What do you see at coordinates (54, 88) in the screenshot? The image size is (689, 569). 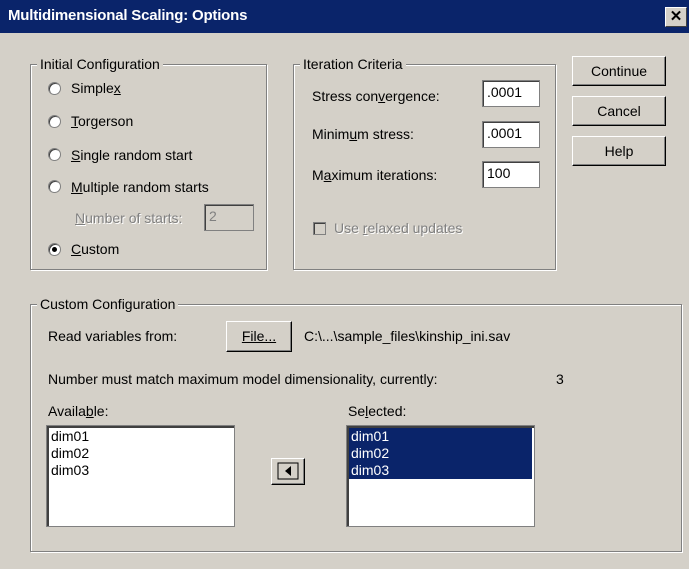 I see `radio-simplex` at bounding box center [54, 88].